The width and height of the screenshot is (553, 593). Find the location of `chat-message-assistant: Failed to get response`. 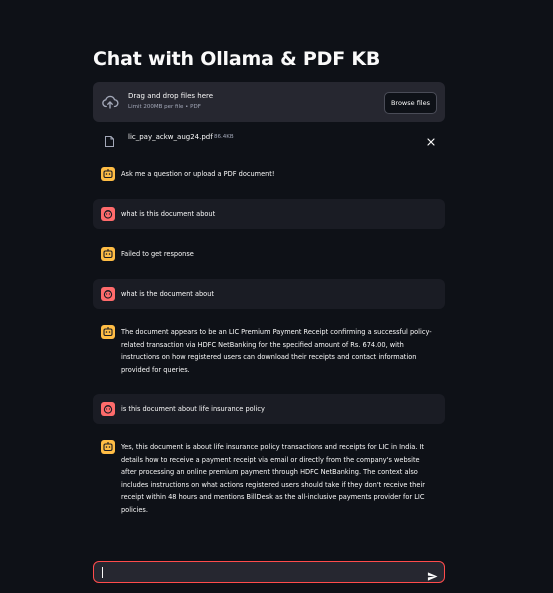

chat-message-assistant: Failed to get response is located at coordinates (269, 254).